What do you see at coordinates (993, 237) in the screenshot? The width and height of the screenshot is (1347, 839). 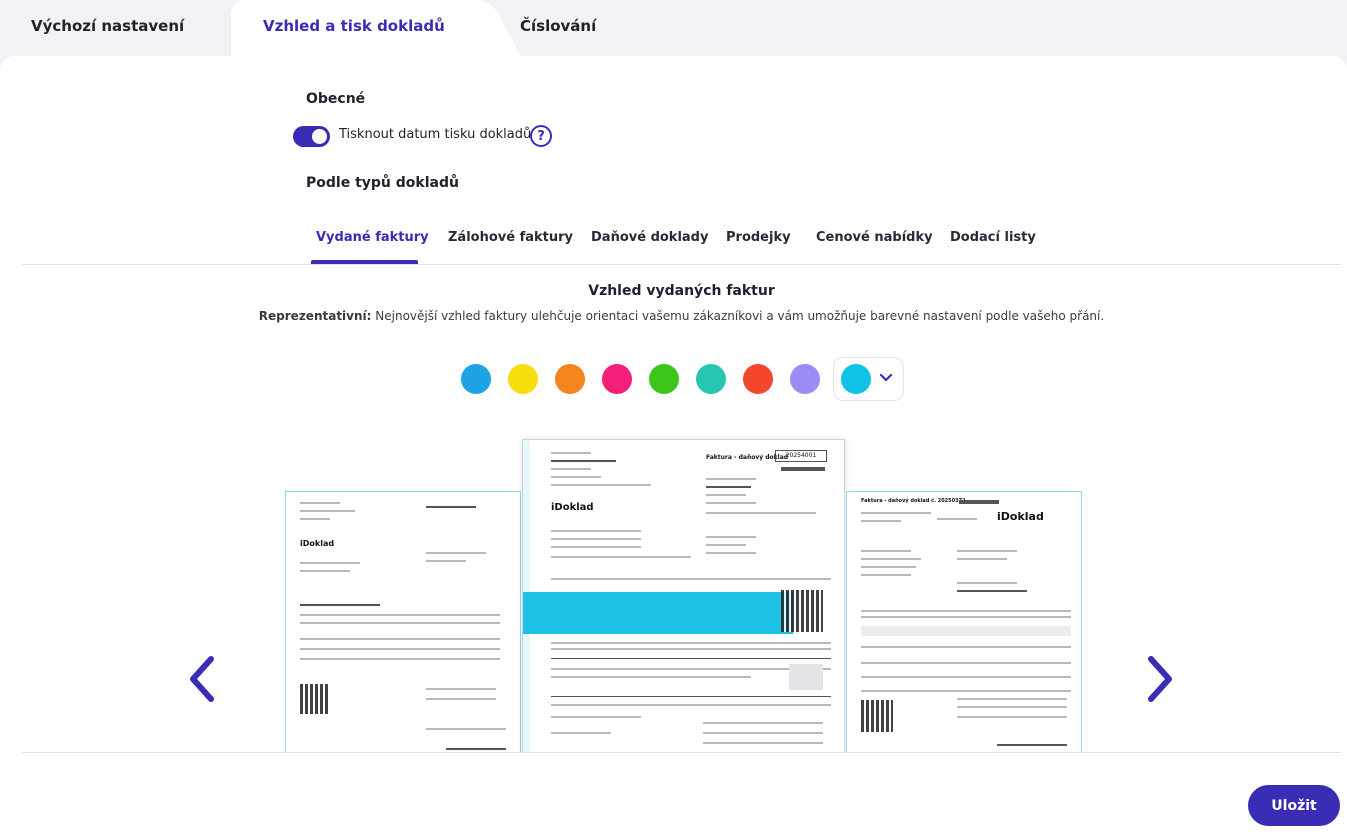 I see `tab-delivery-notes: Dodací listy` at bounding box center [993, 237].